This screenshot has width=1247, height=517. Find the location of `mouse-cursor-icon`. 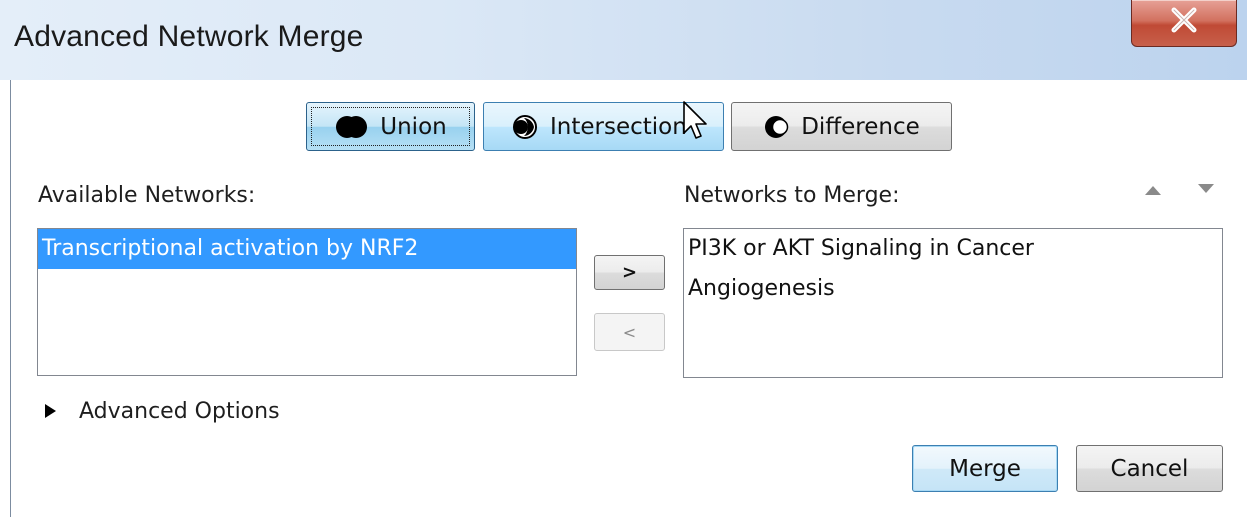

mouse-cursor-icon is located at coordinates (695, 120).